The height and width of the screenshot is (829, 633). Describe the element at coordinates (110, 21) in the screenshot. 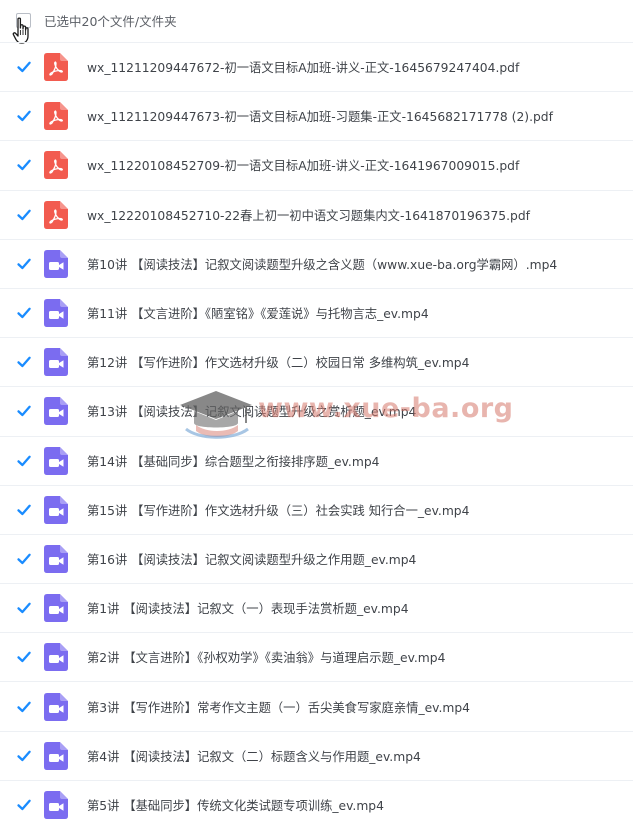

I see `selection-count-label: 已选中20个文件/文件夹` at that location.